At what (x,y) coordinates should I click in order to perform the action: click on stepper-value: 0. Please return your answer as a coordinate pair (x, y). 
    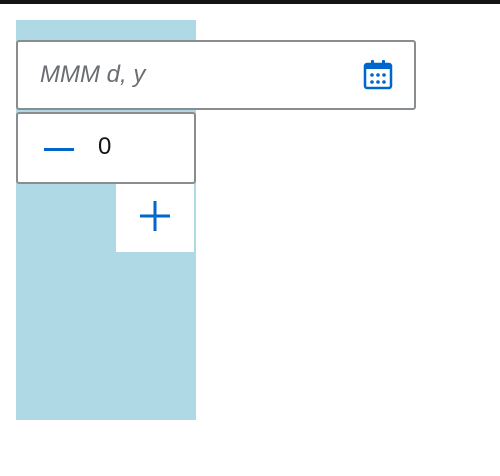
    Looking at the image, I should click on (104, 147).